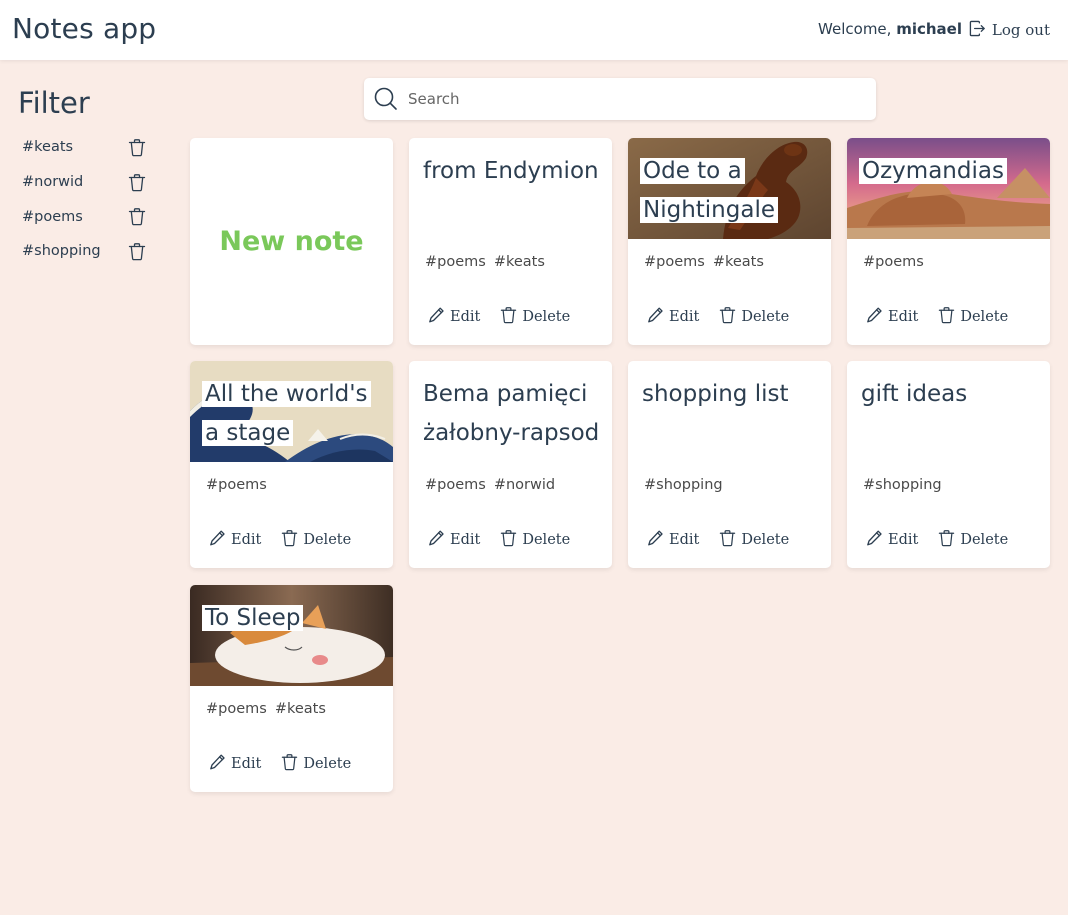 The image size is (1068, 915). Describe the element at coordinates (948, 241) in the screenshot. I see `note-card: Ozymandias #poems Edit Delete` at that location.